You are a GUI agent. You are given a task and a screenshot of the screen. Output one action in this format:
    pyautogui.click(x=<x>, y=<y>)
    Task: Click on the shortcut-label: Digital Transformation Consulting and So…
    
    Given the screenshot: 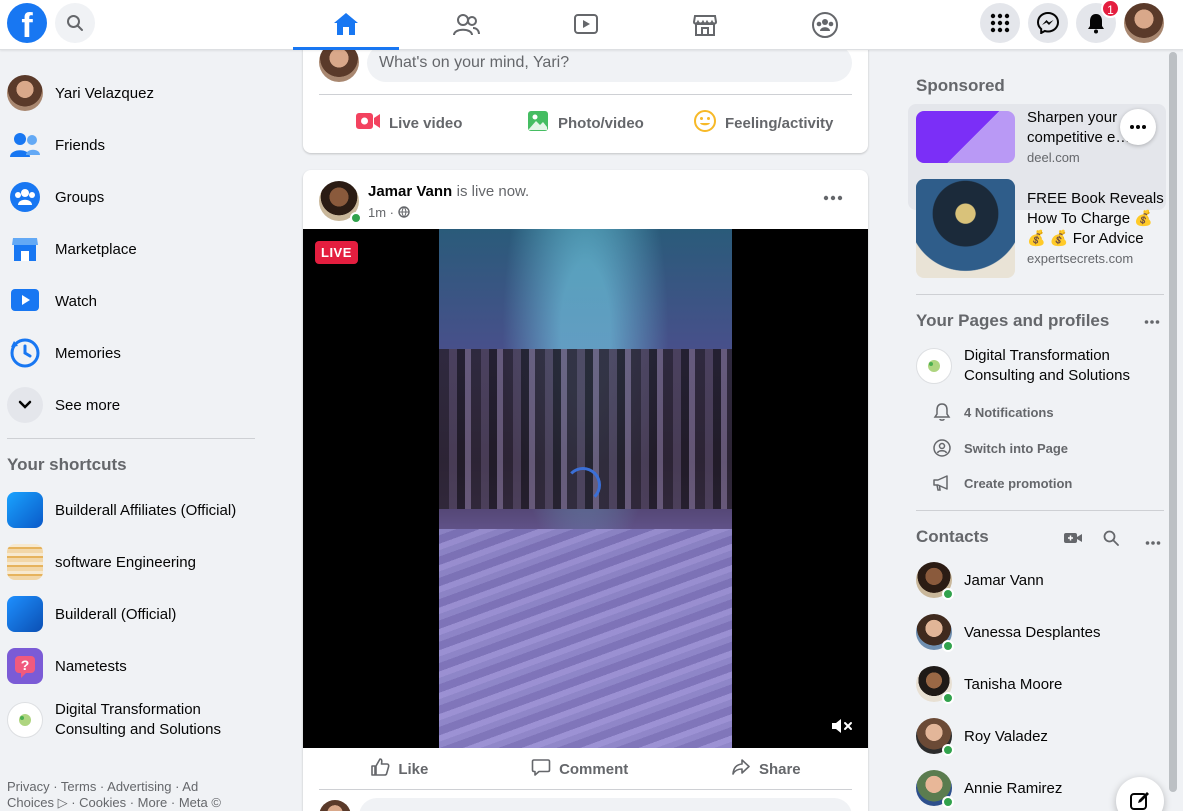 What is the action you would take?
    pyautogui.click(x=138, y=719)
    